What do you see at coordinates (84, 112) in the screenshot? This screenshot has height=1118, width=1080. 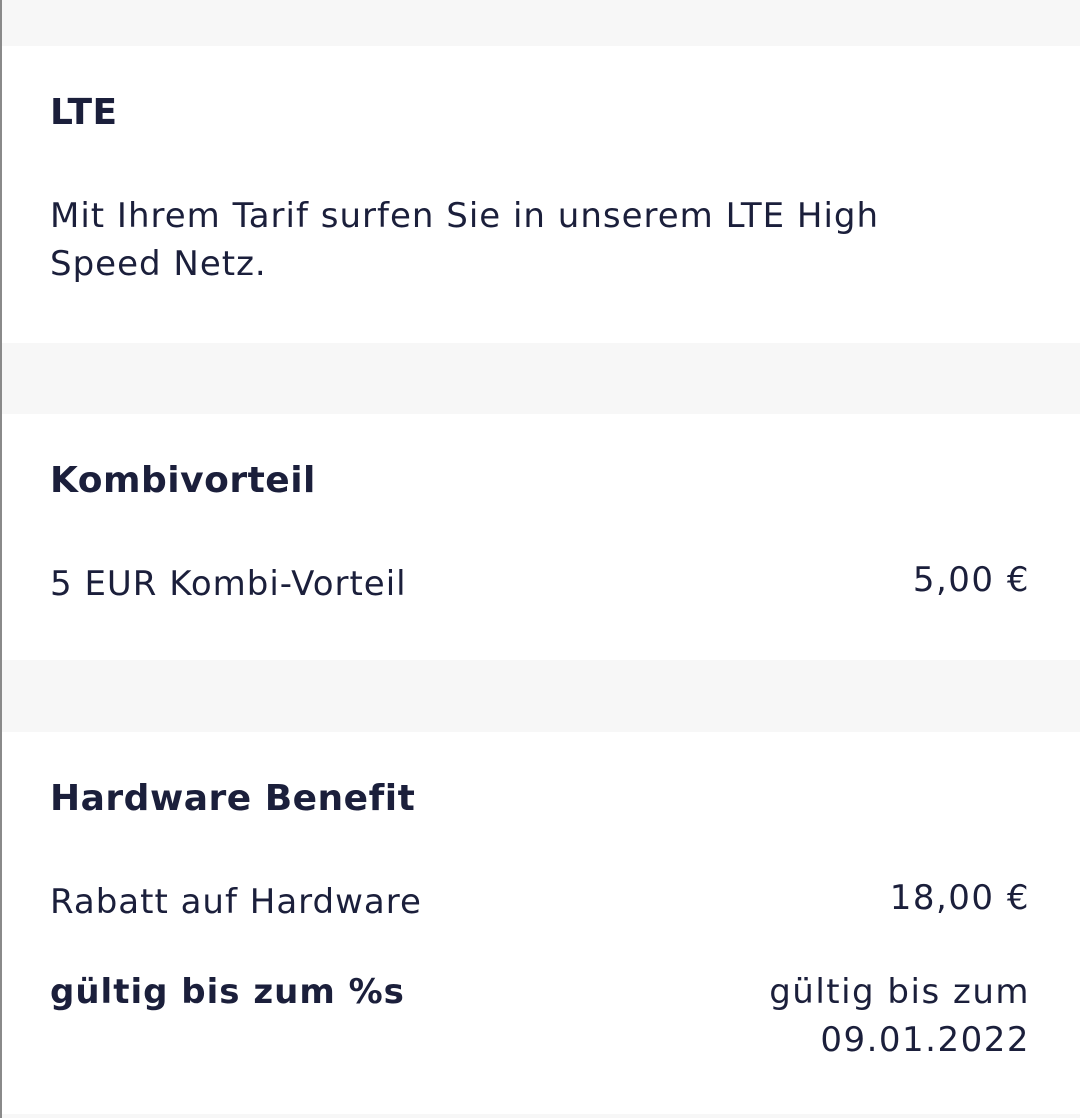 I see `lte-title: LTE` at bounding box center [84, 112].